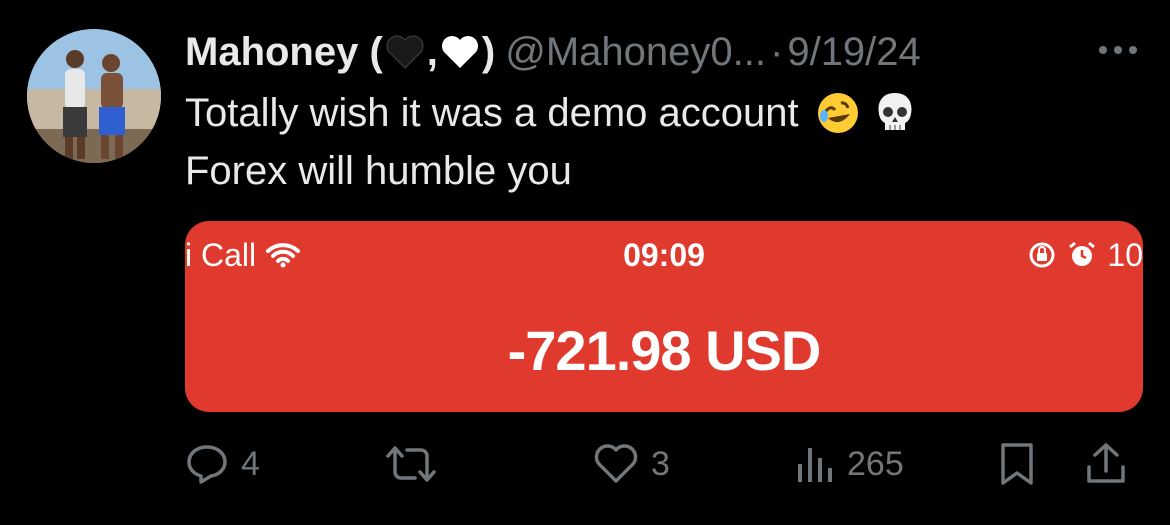  Describe the element at coordinates (378, 171) in the screenshot. I see `tweet-line-2: Forex will humble you` at that location.